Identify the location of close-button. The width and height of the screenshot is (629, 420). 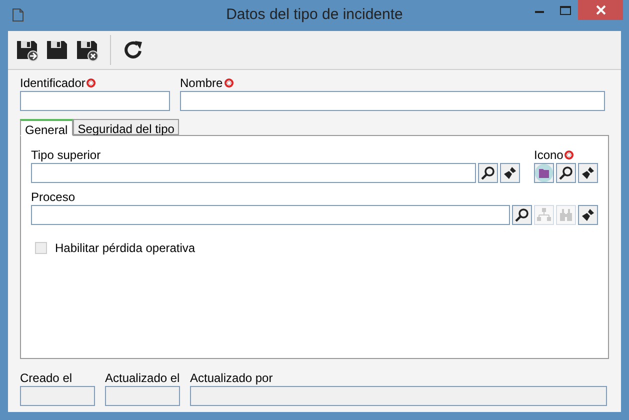
(600, 10).